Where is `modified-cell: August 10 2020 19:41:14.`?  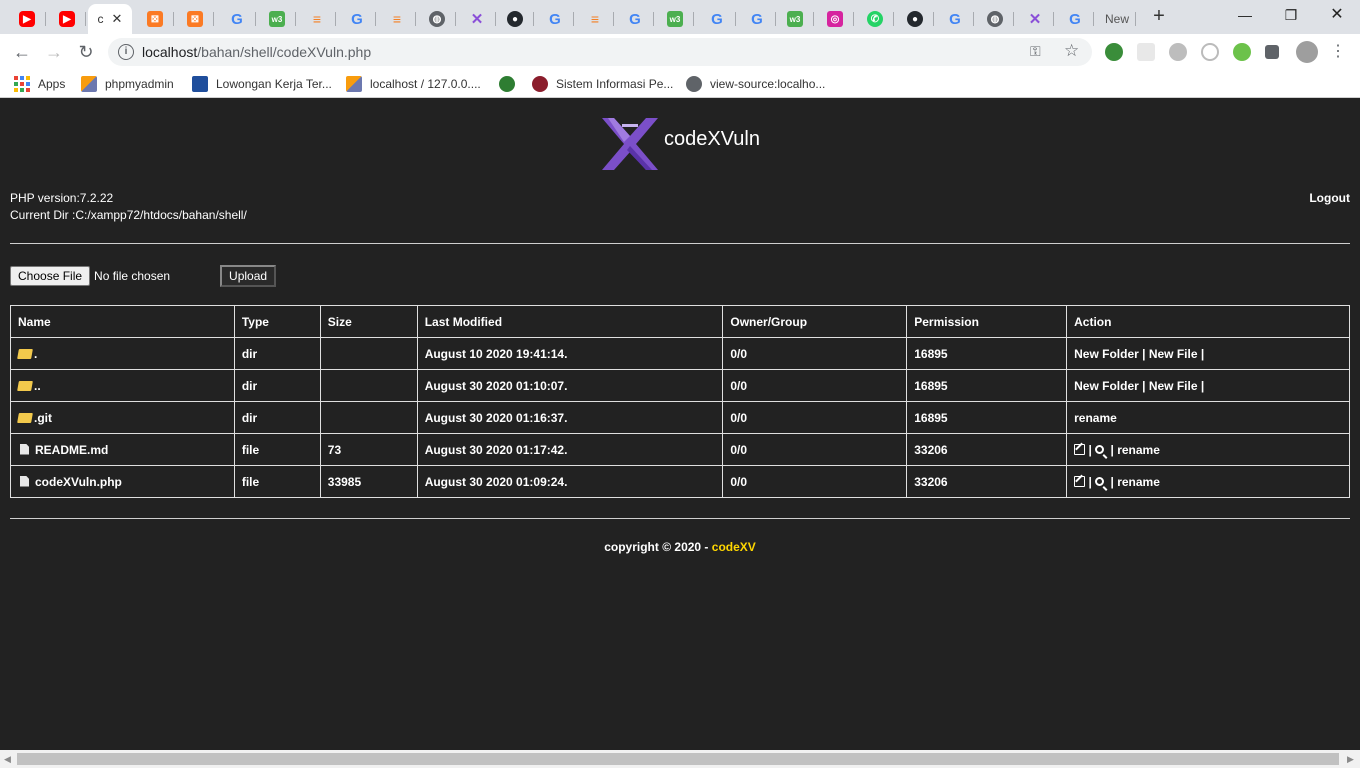
modified-cell: August 10 2020 19:41:14. is located at coordinates (570, 353).